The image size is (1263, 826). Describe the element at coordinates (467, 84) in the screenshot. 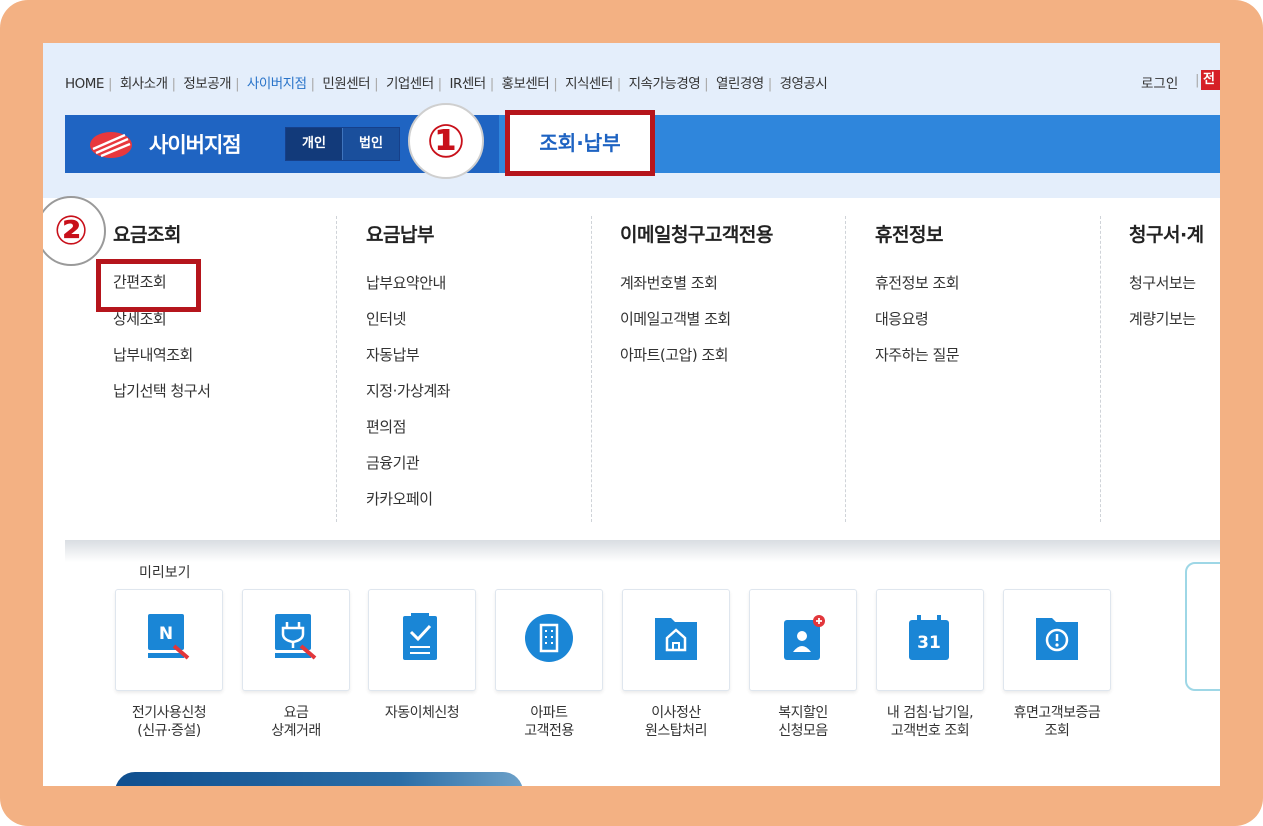

I see `util-nav-ir: IR센터` at that location.